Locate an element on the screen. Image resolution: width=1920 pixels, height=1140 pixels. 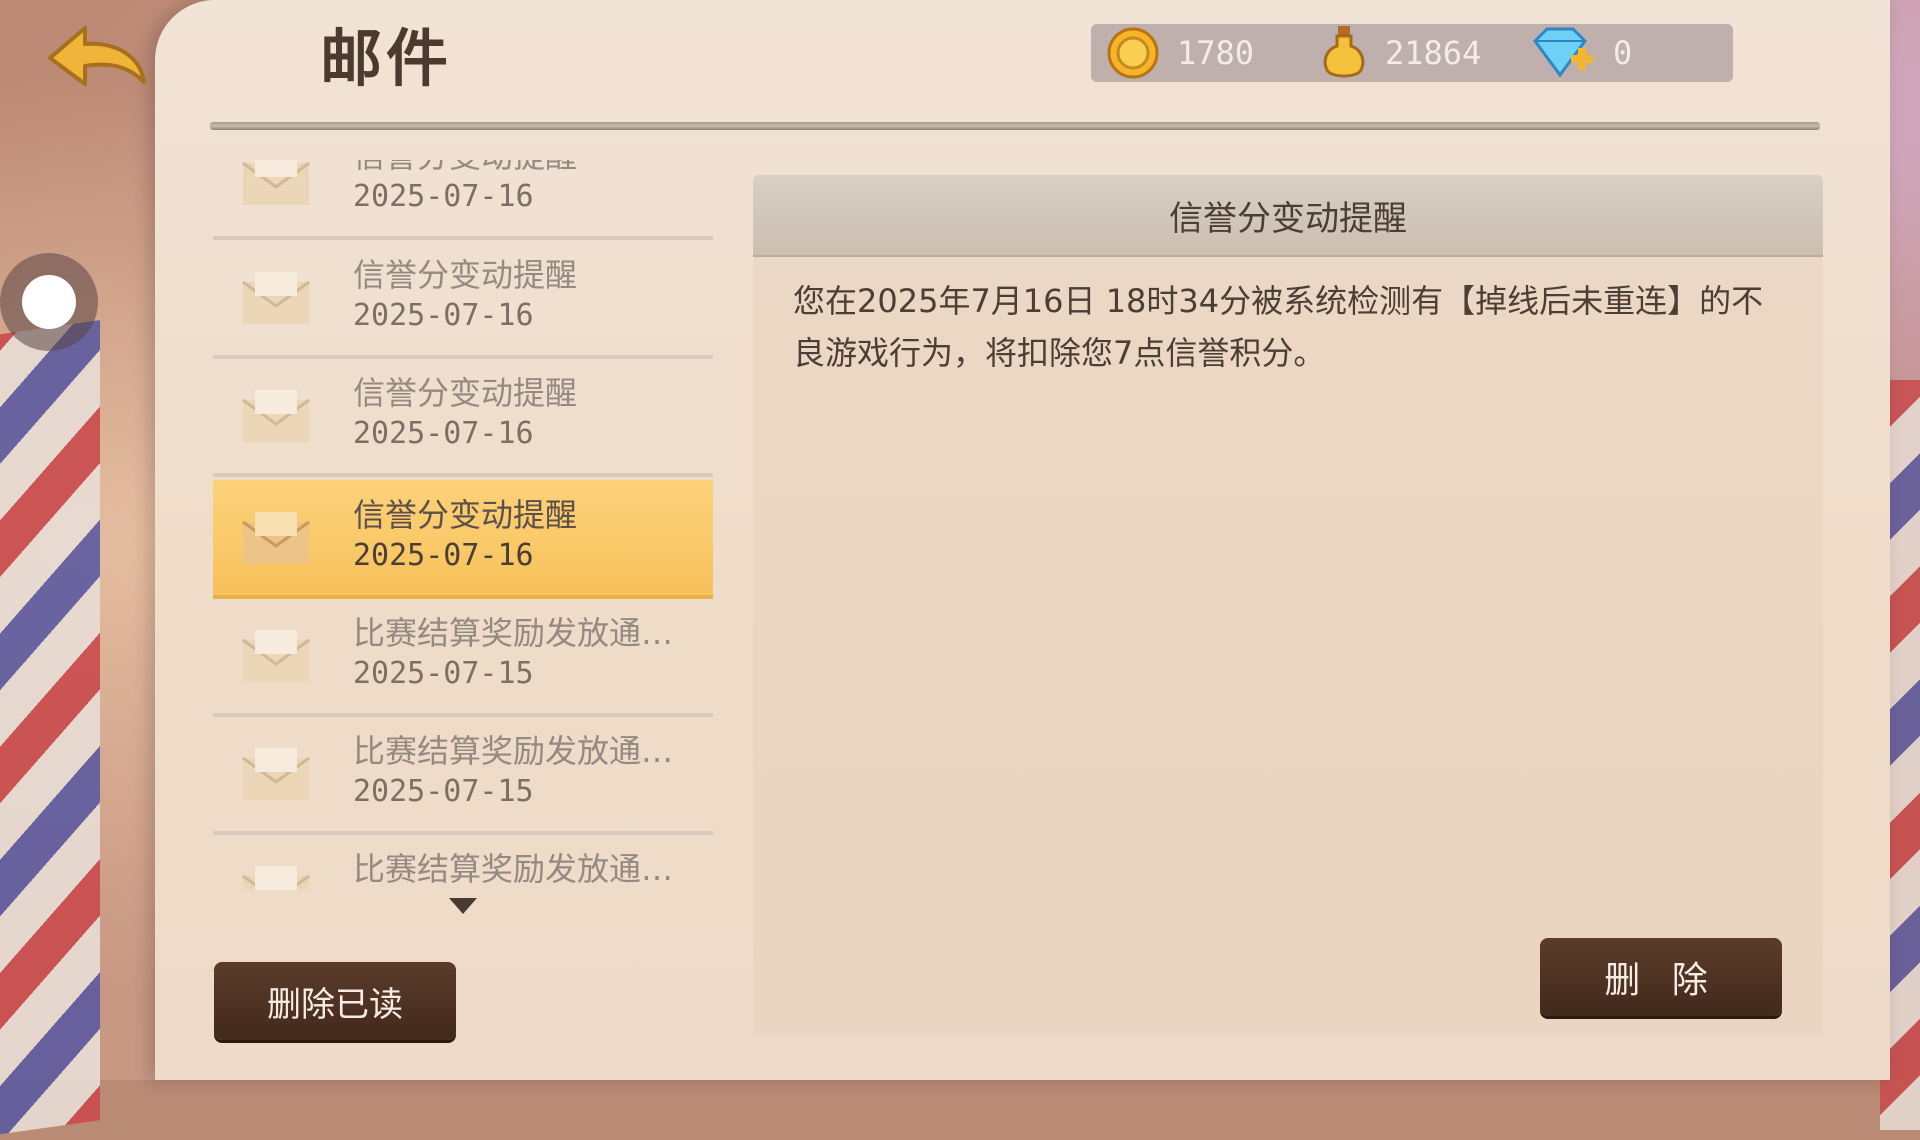
currency-gold: 1780 is located at coordinates (1180, 53).